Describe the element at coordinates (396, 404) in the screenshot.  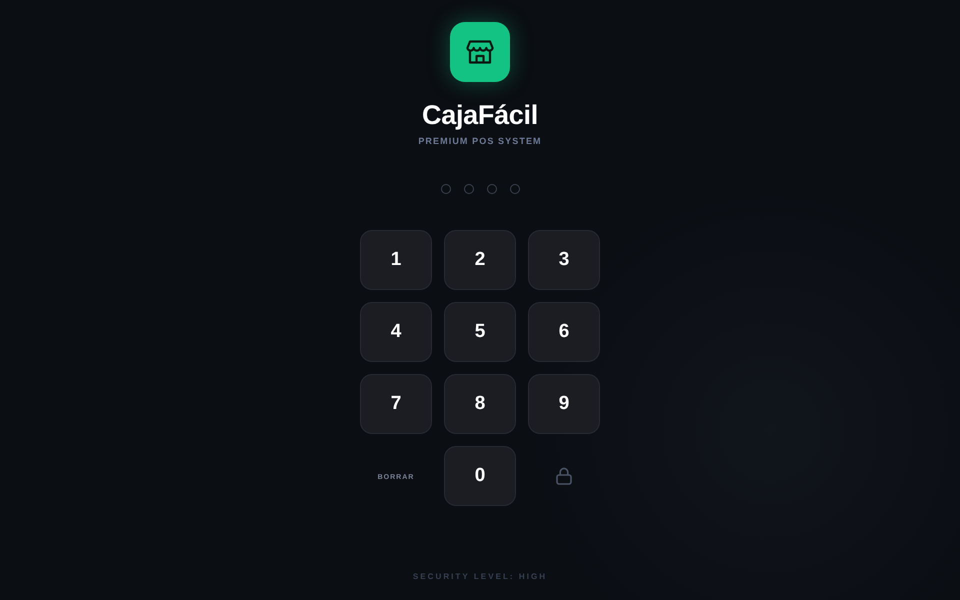
I see `digit-key: 7` at that location.